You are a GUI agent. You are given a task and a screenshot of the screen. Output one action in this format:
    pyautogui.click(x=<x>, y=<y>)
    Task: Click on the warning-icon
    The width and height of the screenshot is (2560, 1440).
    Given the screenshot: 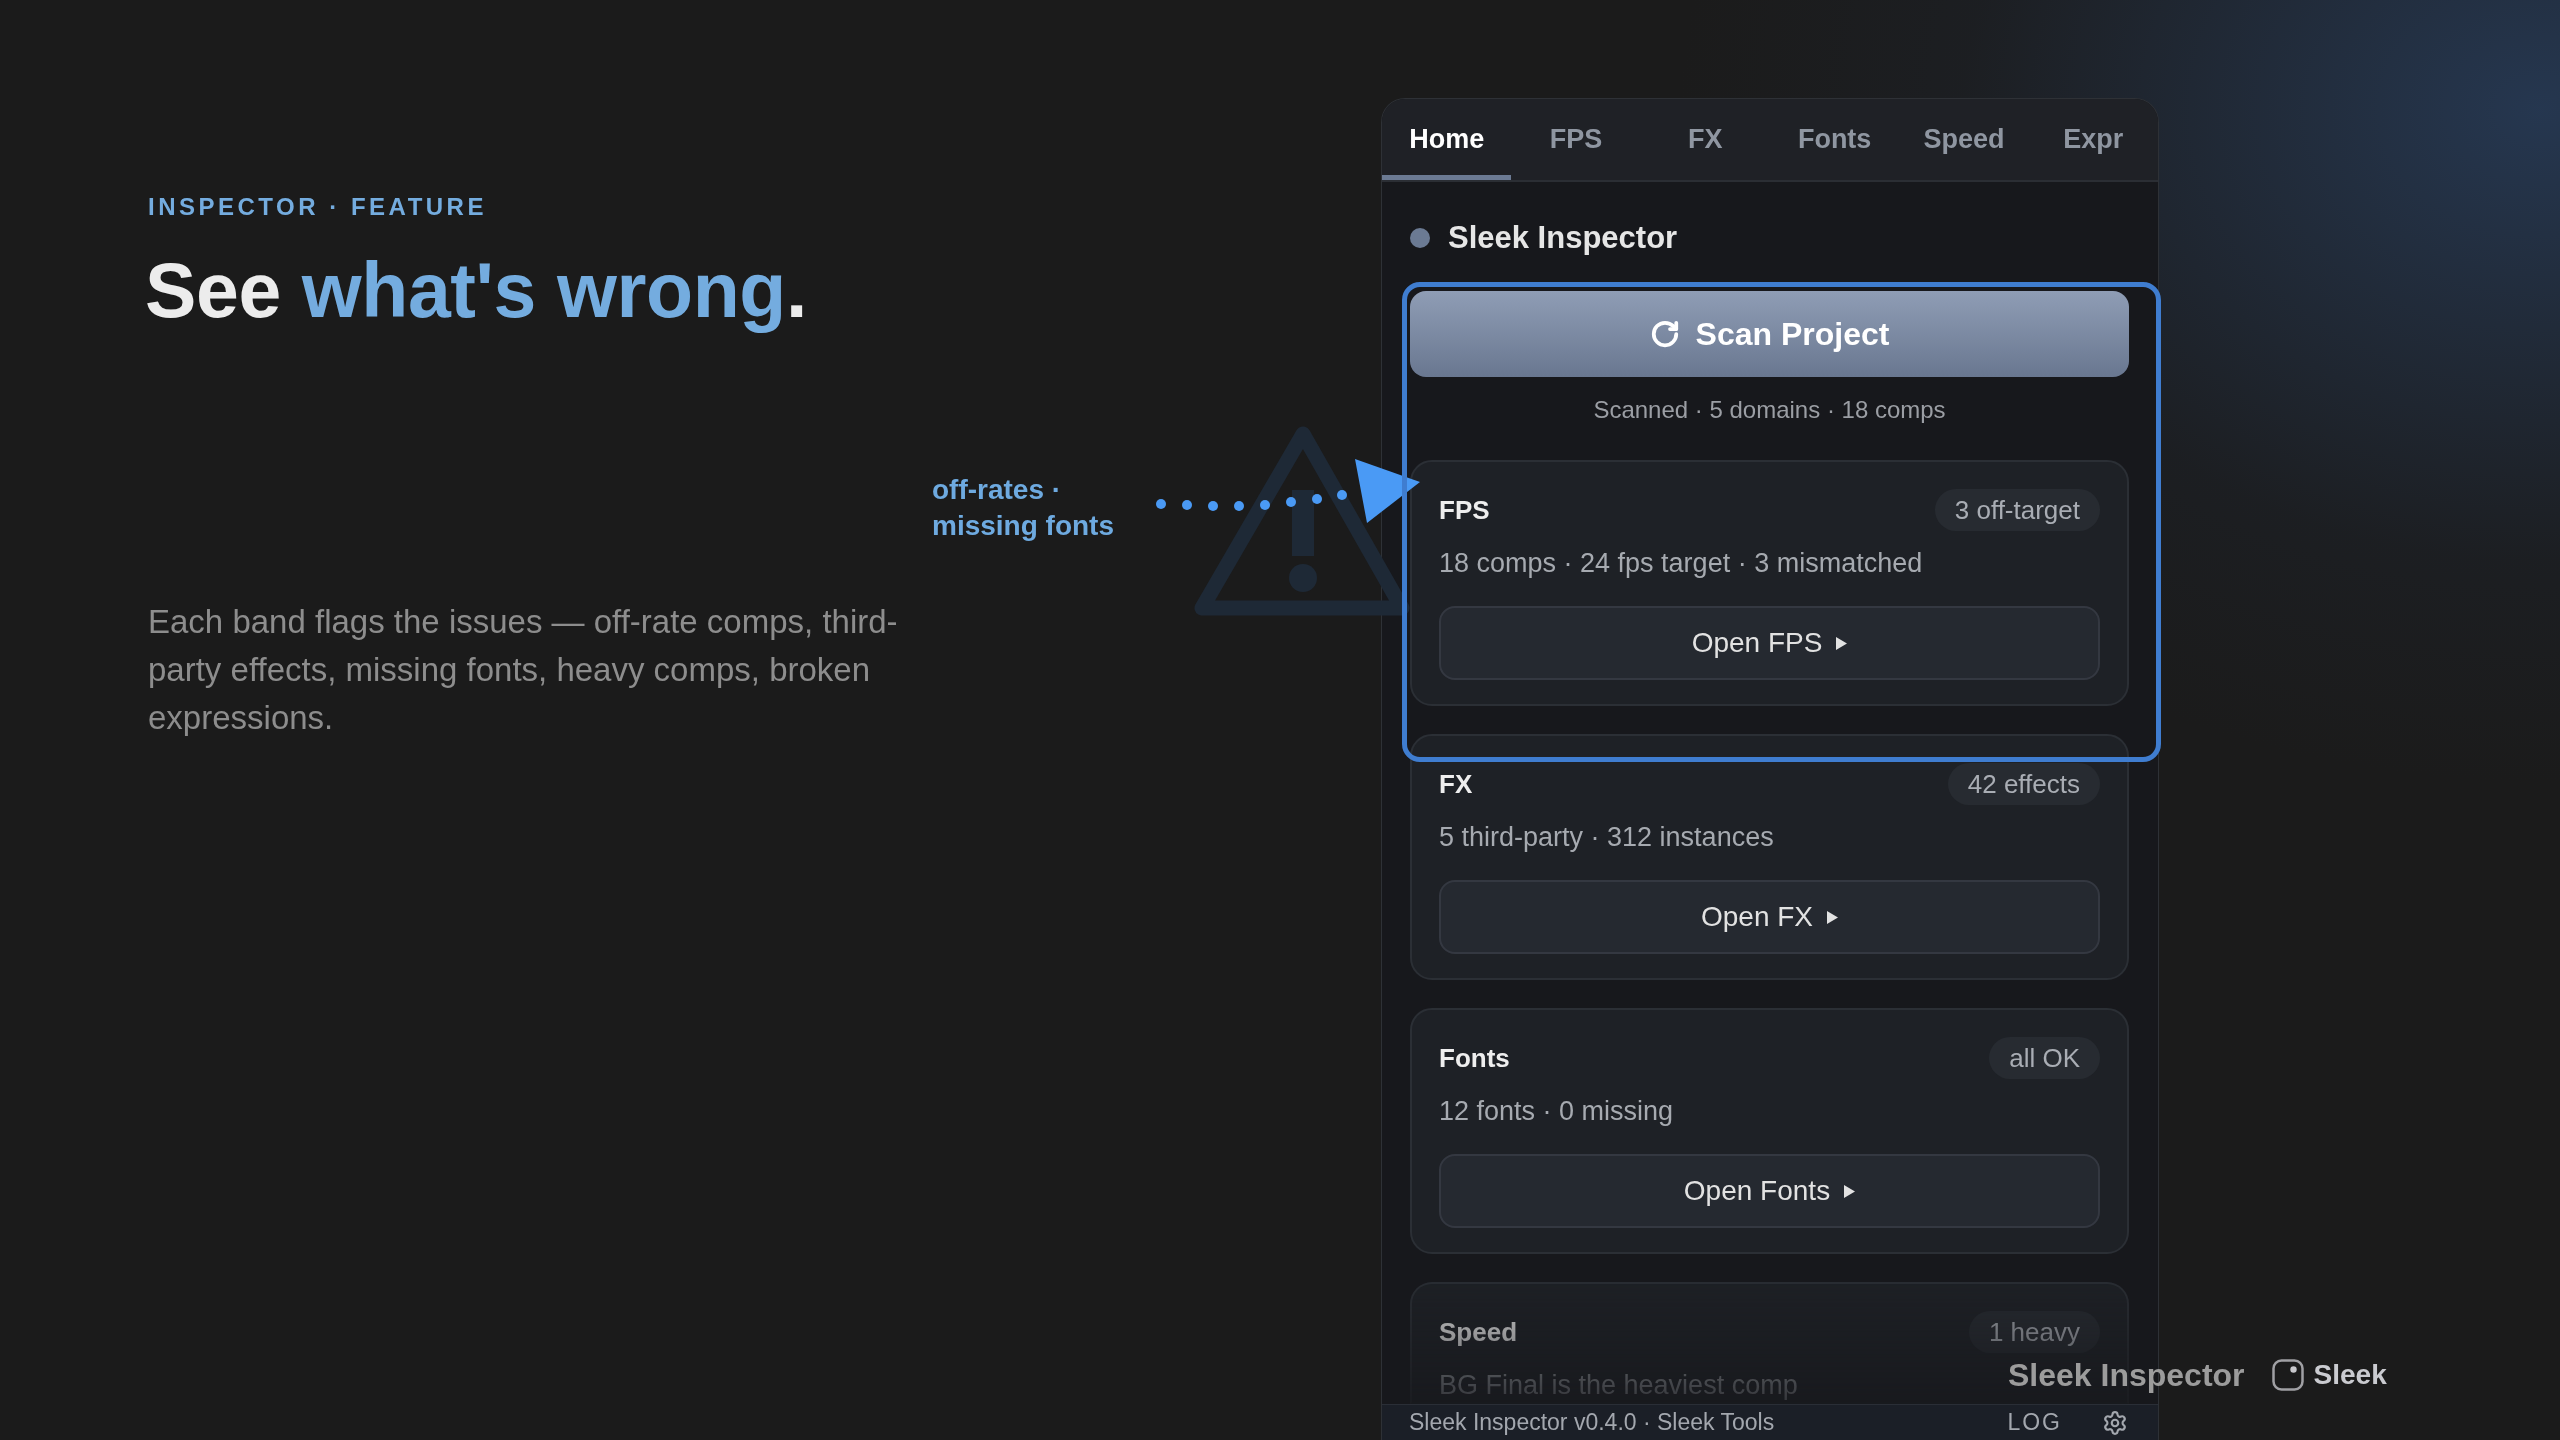 What is the action you would take?
    pyautogui.click(x=1302, y=521)
    